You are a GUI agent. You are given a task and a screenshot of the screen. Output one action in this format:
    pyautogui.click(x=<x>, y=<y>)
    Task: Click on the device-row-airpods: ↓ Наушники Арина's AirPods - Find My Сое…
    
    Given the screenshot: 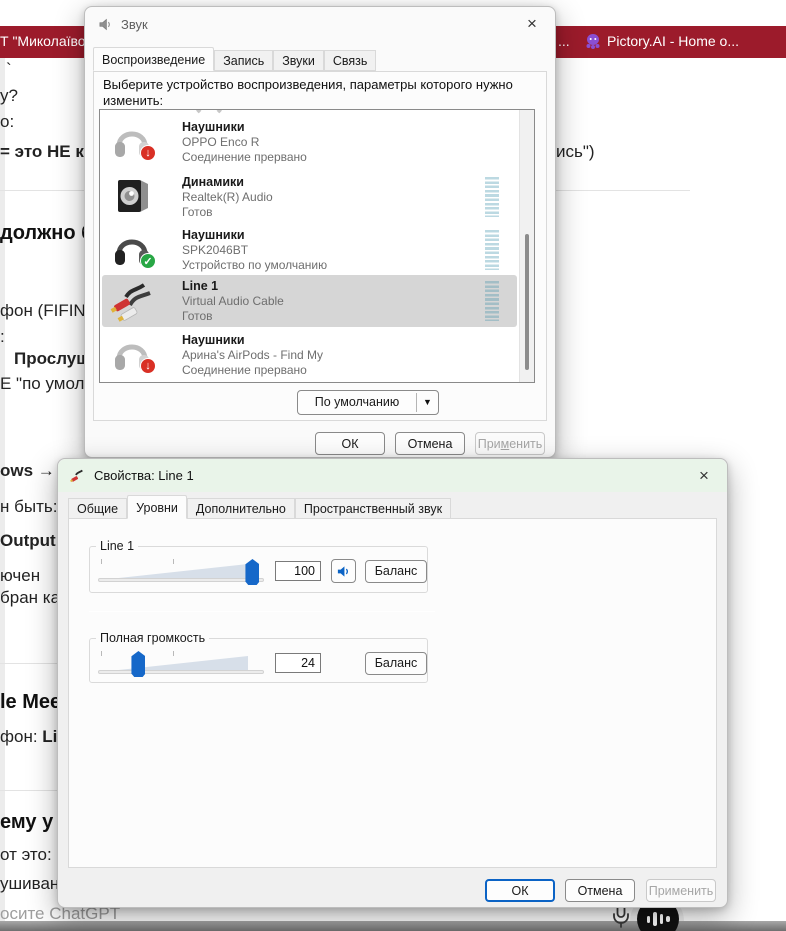 What is the action you would take?
    pyautogui.click(x=309, y=355)
    